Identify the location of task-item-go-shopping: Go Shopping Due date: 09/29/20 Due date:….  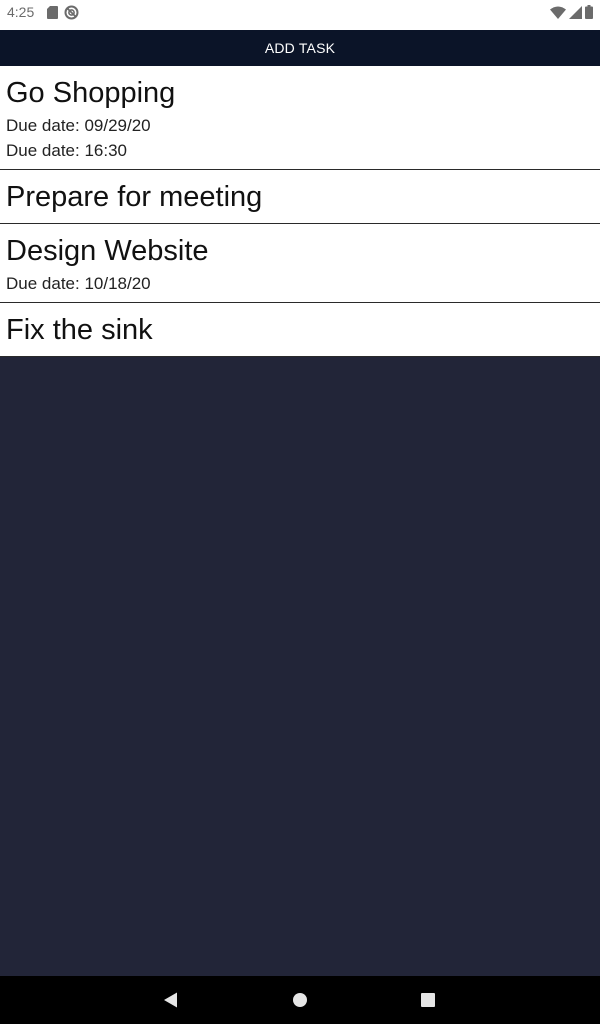
(300, 118).